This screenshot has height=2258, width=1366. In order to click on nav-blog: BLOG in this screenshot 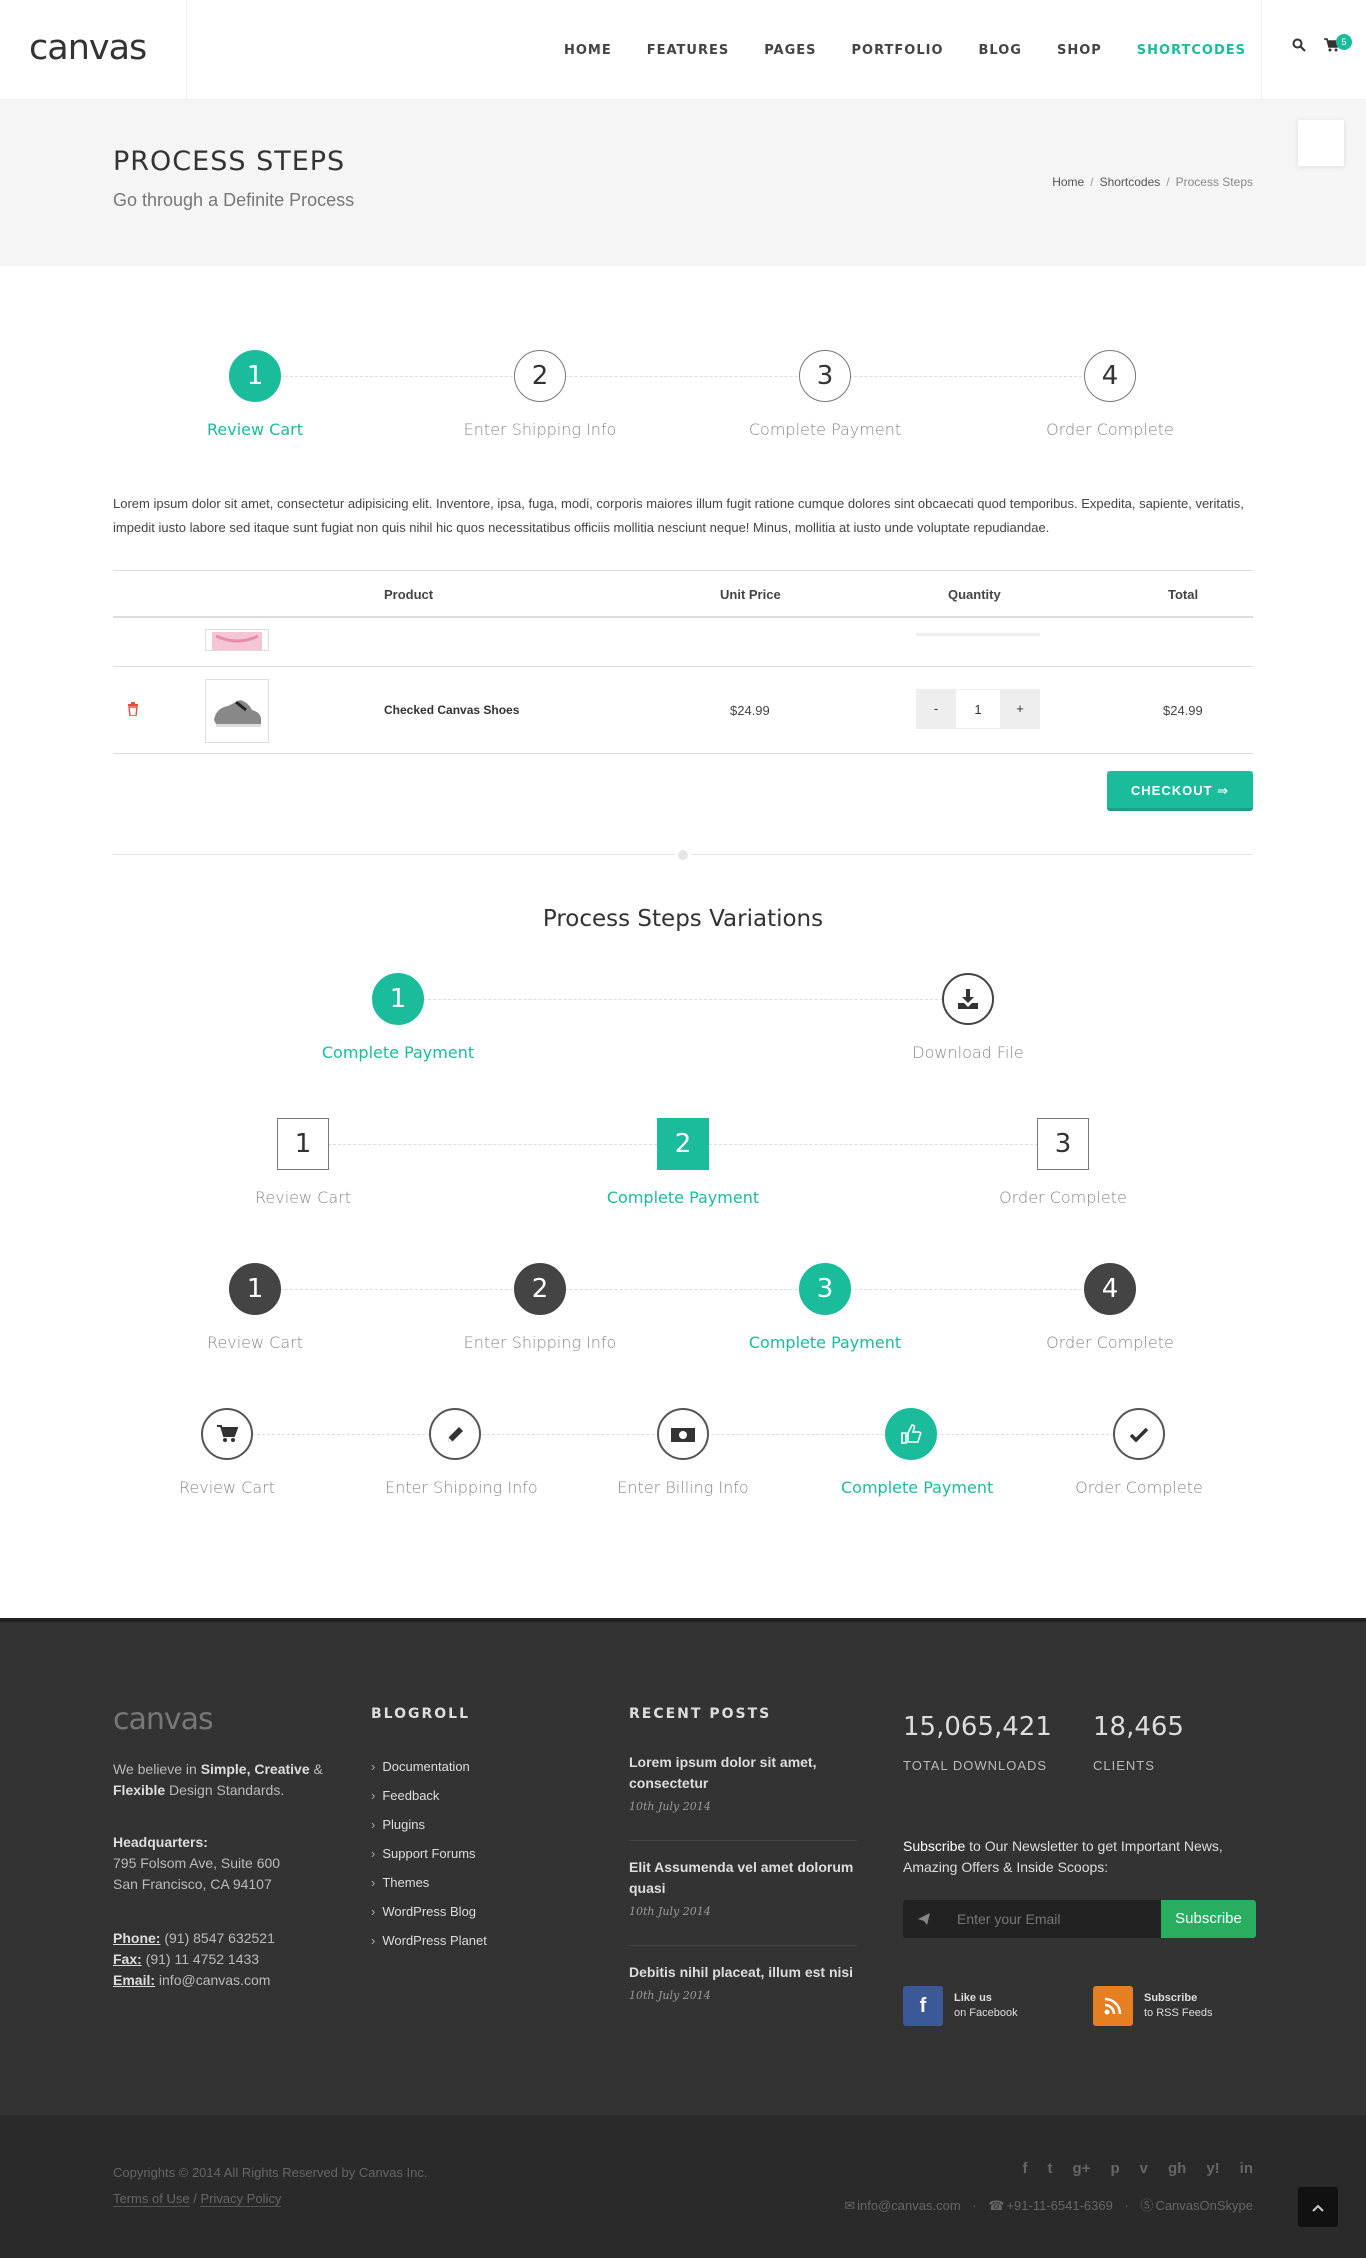, I will do `click(1000, 50)`.